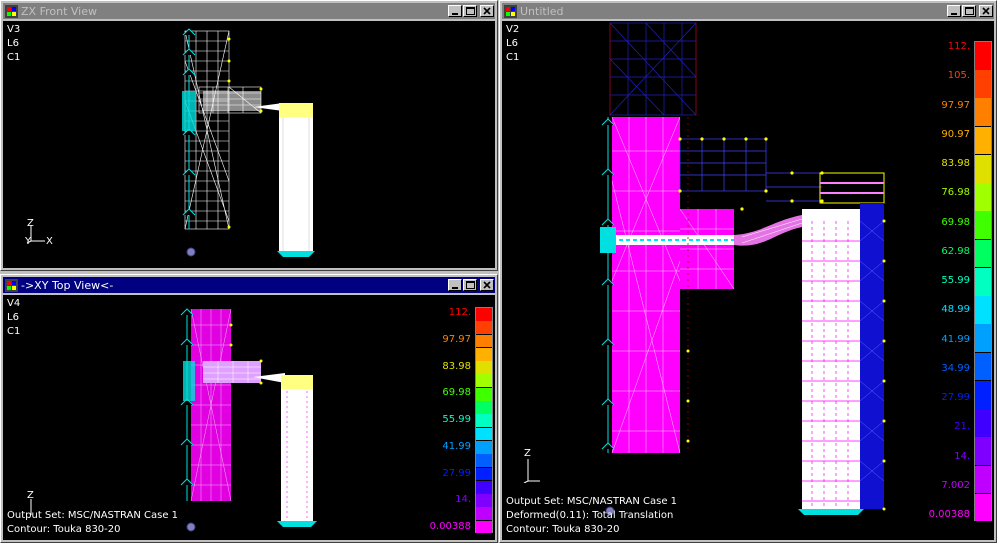 Image resolution: width=997 pixels, height=543 pixels. Describe the element at coordinates (249, 285) in the screenshot. I see `xy-title-bar: ->XY Top View<-` at that location.